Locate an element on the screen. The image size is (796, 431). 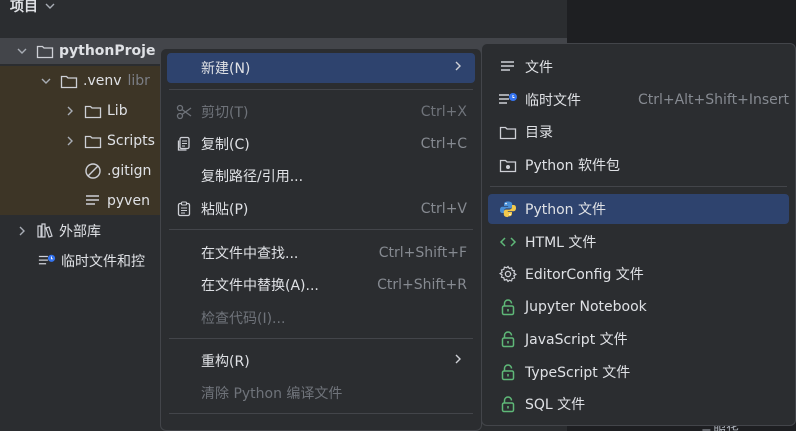
submenu-item-label: 临时文件 is located at coordinates (553, 101).